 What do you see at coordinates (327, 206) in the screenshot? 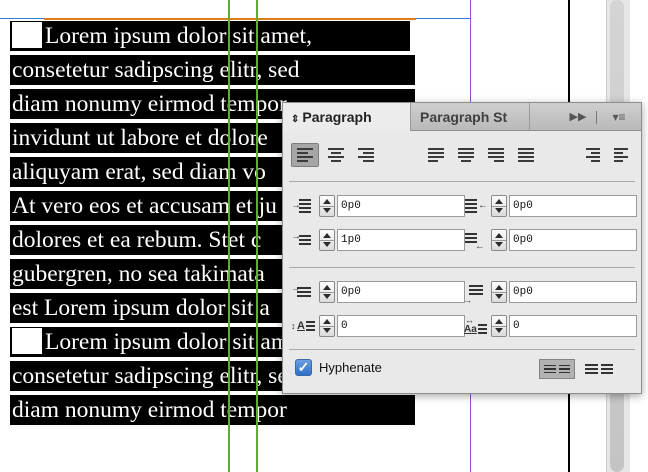
I see `left-indent-stepper` at bounding box center [327, 206].